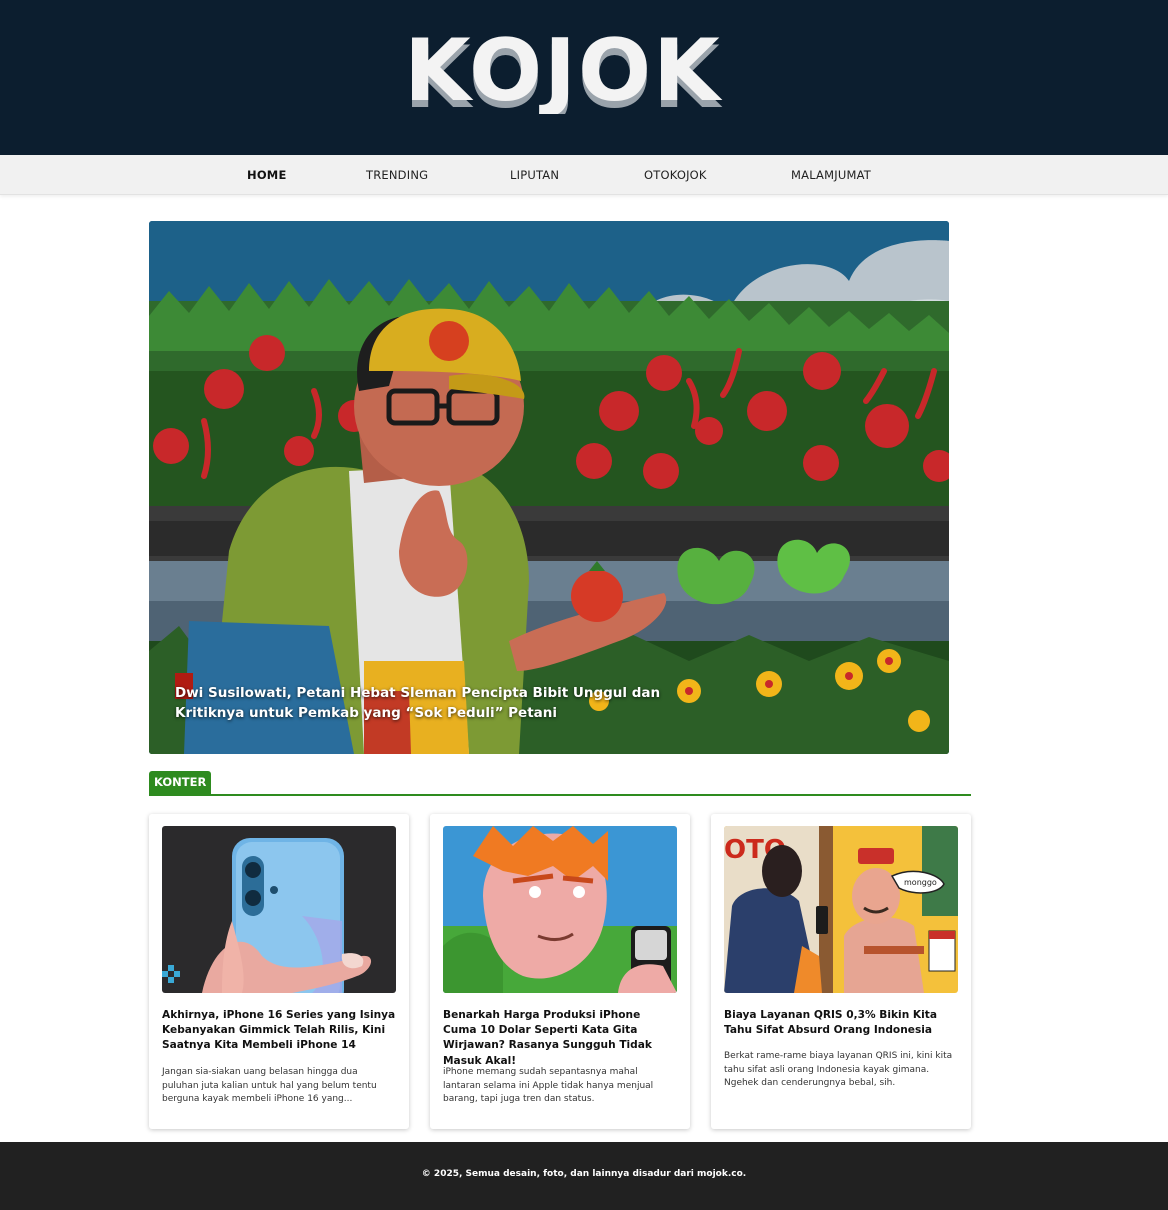 Image resolution: width=1168 pixels, height=1210 pixels. What do you see at coordinates (560, 783) in the screenshot?
I see `section-heading: KONTER` at bounding box center [560, 783].